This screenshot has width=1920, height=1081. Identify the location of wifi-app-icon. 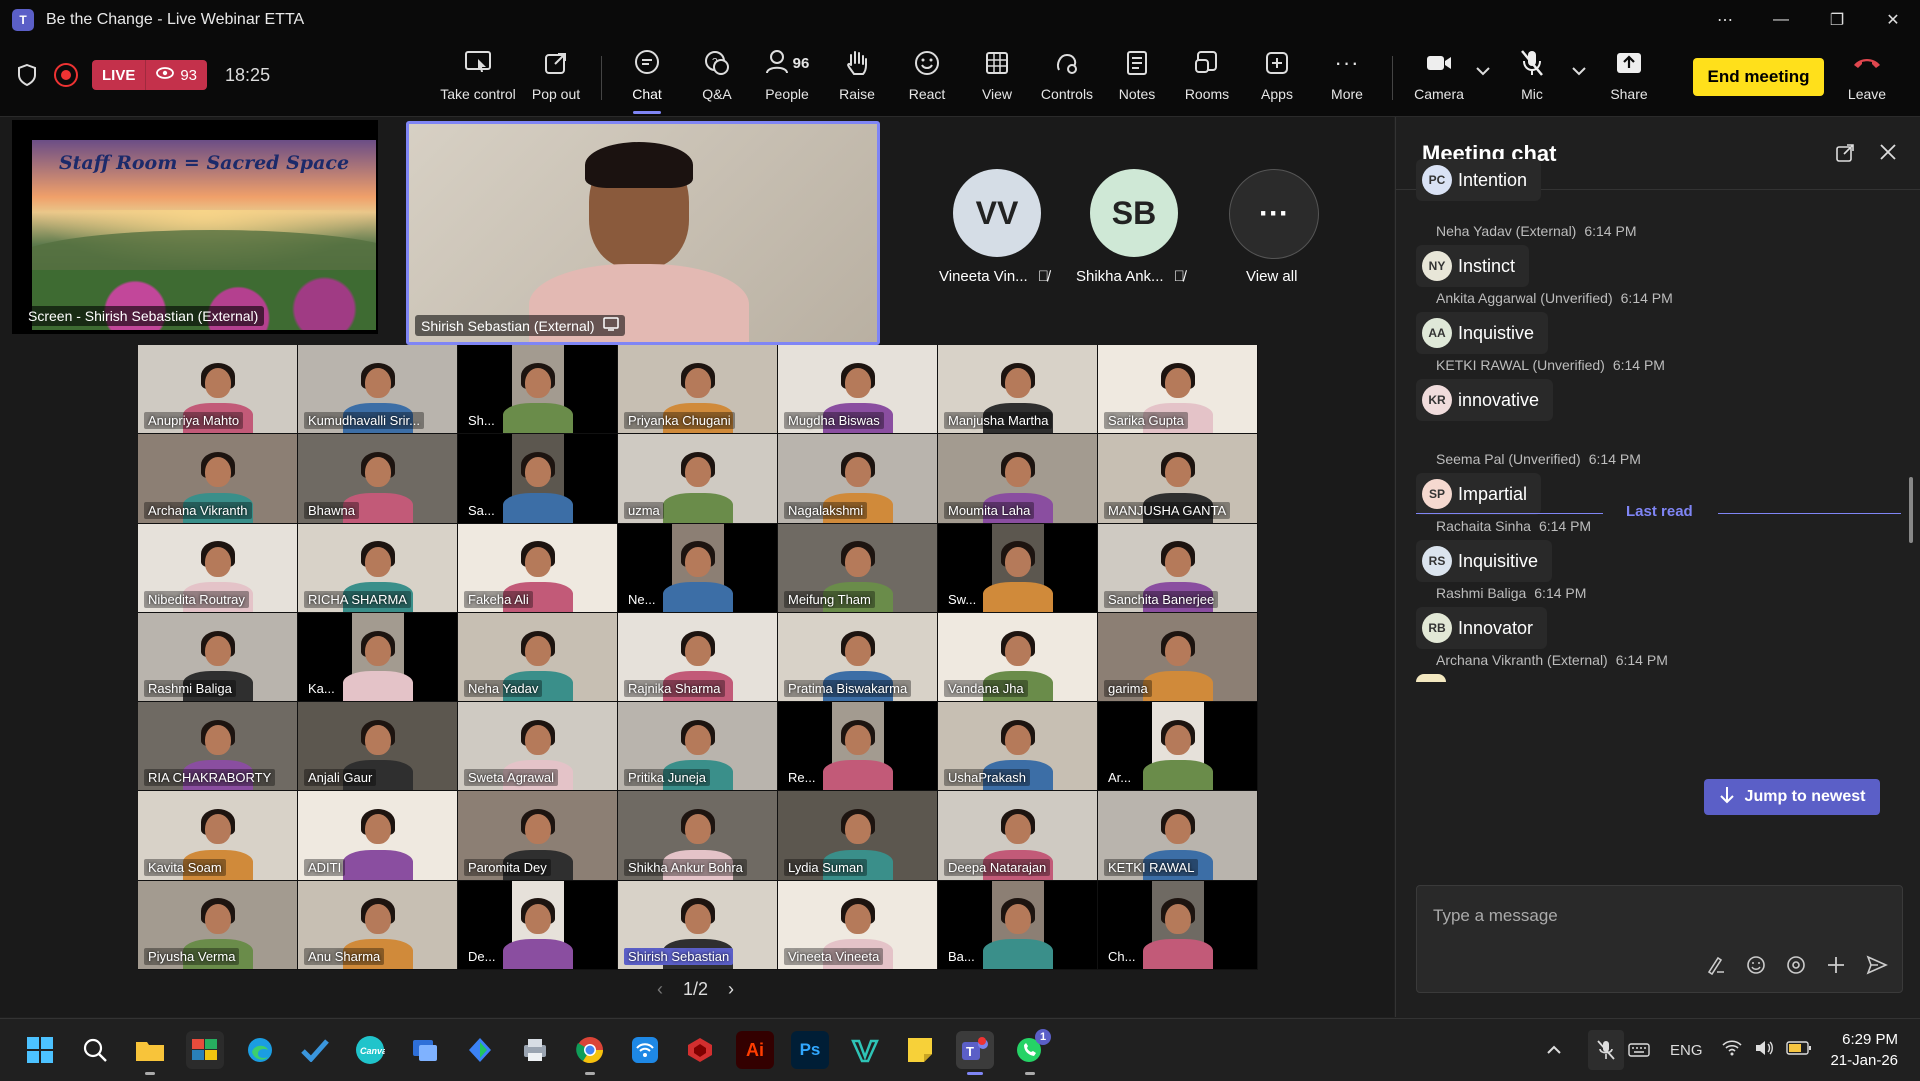
(645, 1050).